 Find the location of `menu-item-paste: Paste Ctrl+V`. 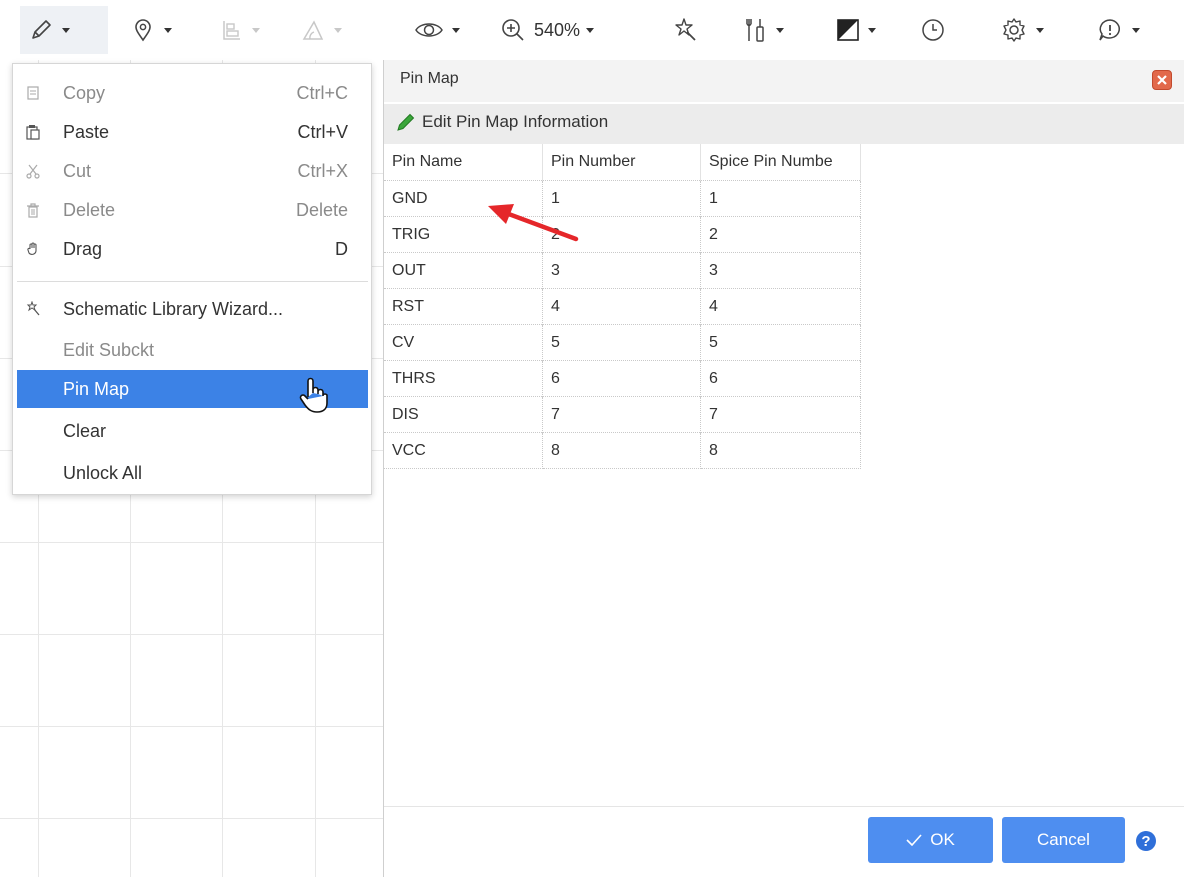

menu-item-paste: Paste Ctrl+V is located at coordinates (192, 132).